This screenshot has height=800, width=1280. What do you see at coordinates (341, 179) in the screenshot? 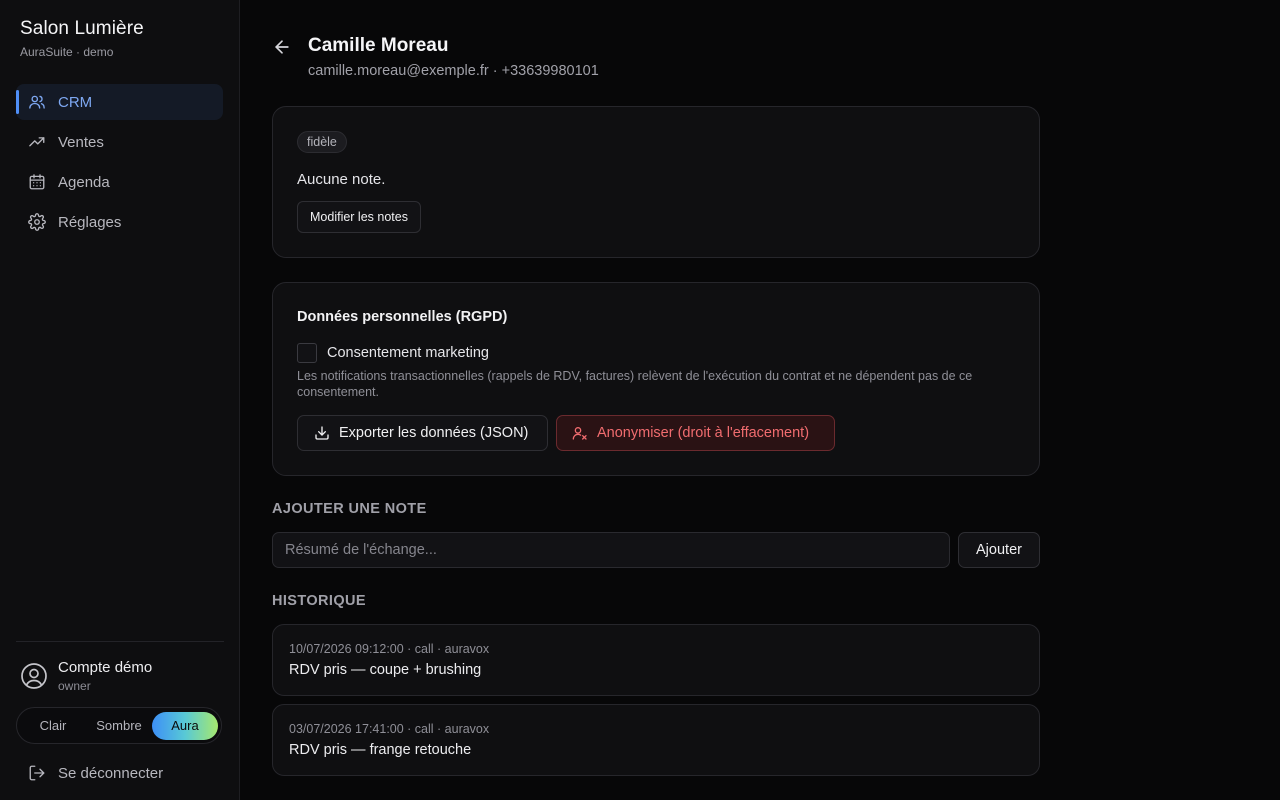
I see `notes-text: Aucune note.` at bounding box center [341, 179].